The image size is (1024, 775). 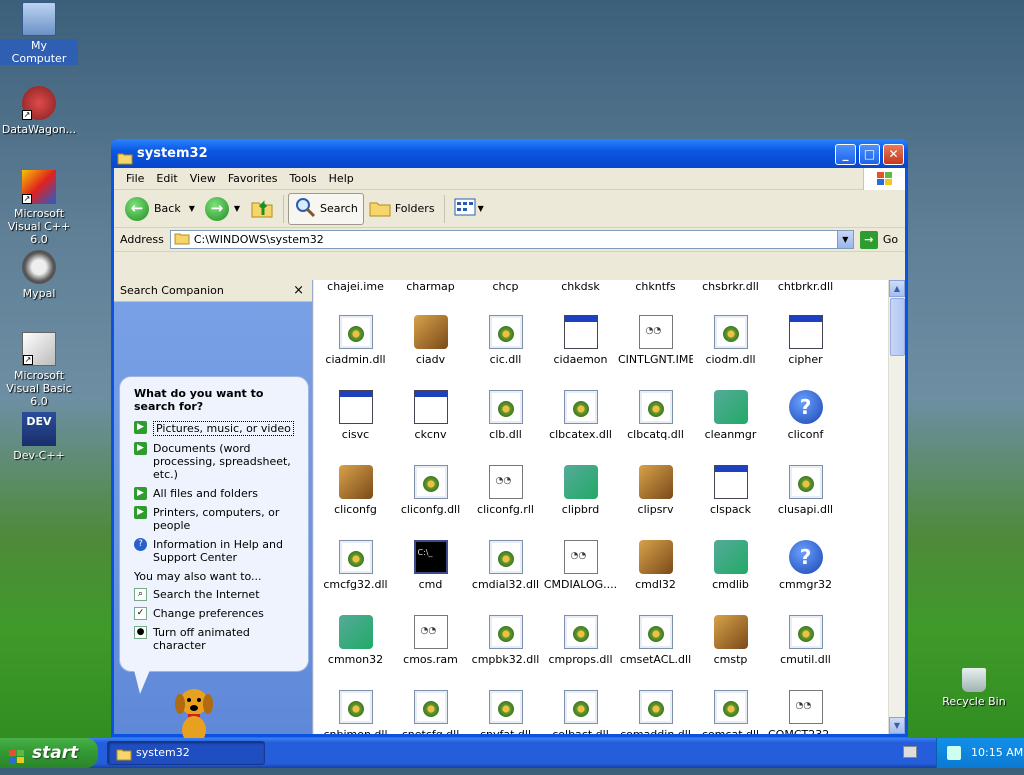 What do you see at coordinates (805, 565) in the screenshot?
I see `file-item: ? cmmgr32` at bounding box center [805, 565].